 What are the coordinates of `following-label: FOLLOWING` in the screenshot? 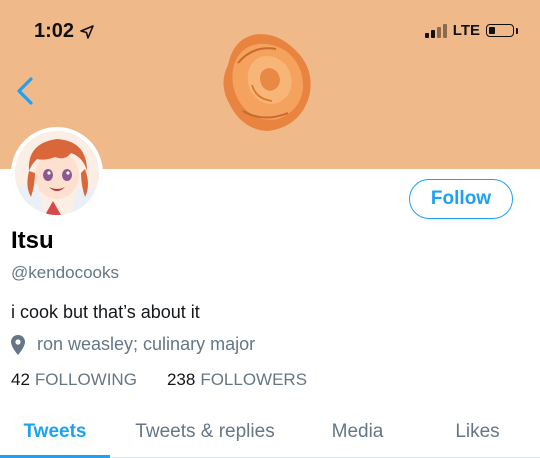 It's located at (85, 379).